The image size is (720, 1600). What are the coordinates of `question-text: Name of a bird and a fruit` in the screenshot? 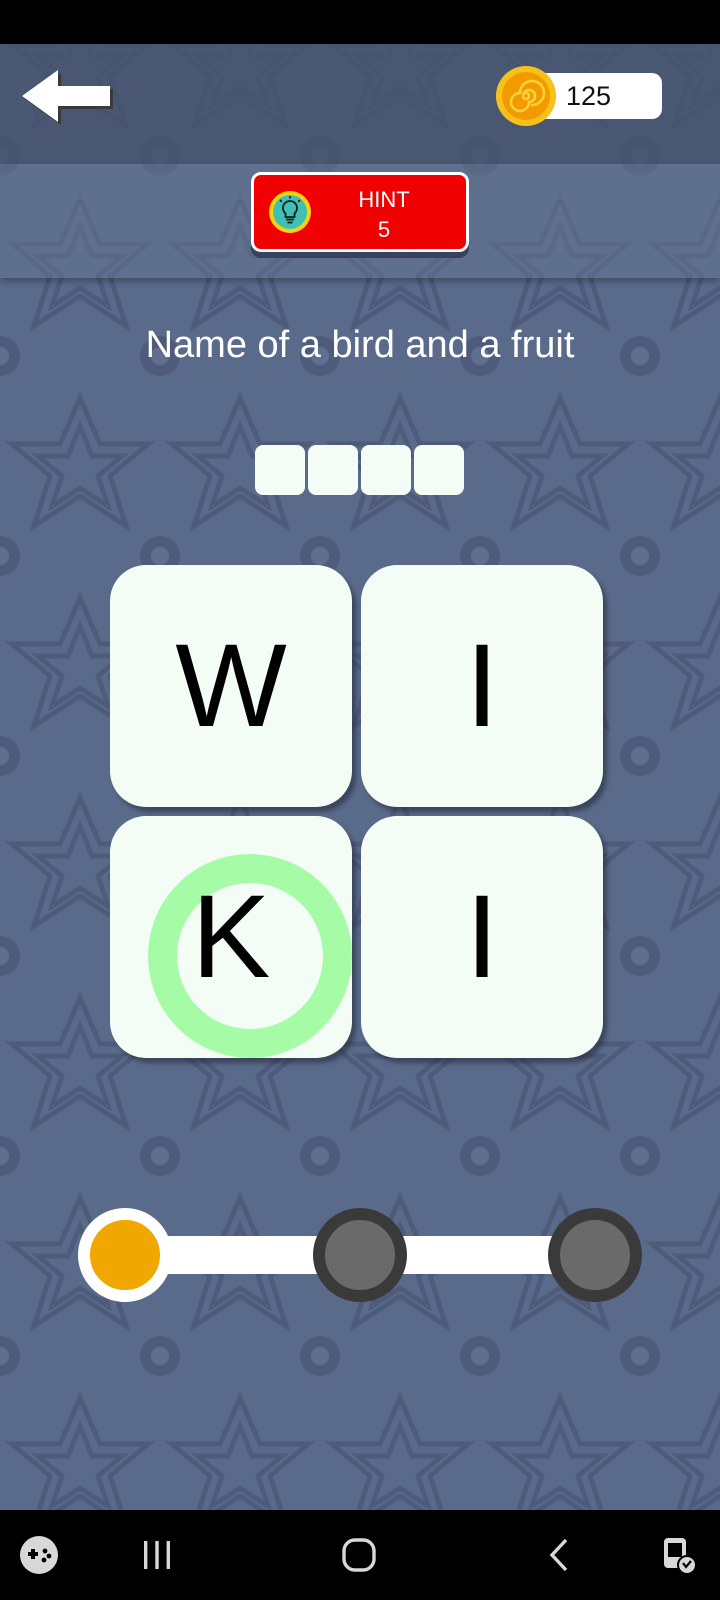 It's located at (360, 345).